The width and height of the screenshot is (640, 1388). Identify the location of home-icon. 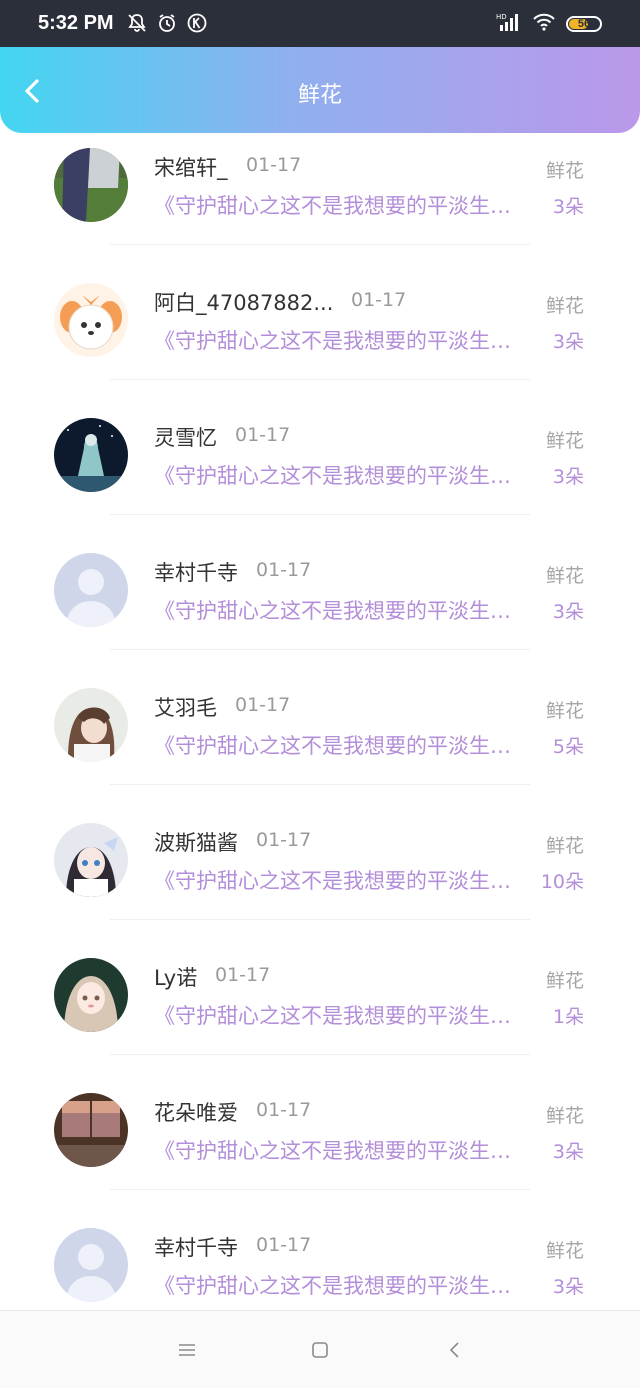
(320, 1350).